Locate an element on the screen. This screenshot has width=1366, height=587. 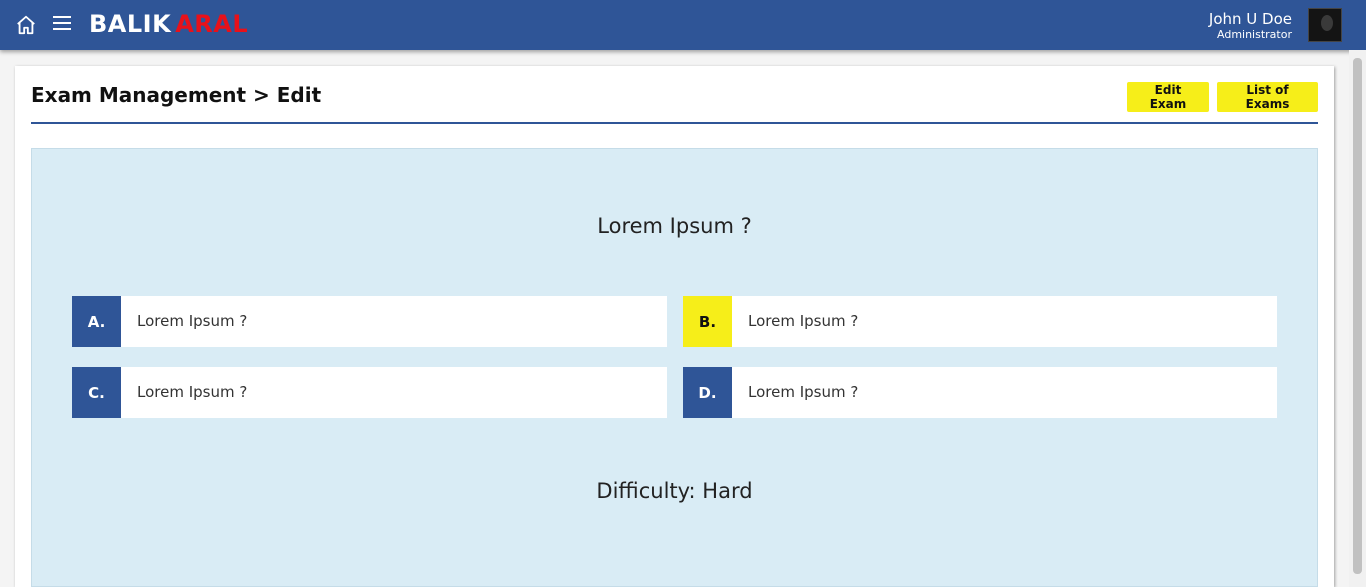
option-letter: D. is located at coordinates (707, 392).